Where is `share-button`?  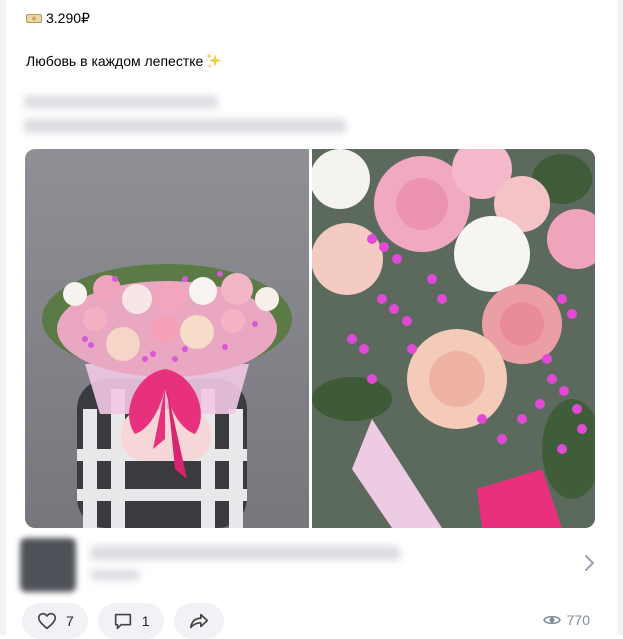
share-button is located at coordinates (198, 621).